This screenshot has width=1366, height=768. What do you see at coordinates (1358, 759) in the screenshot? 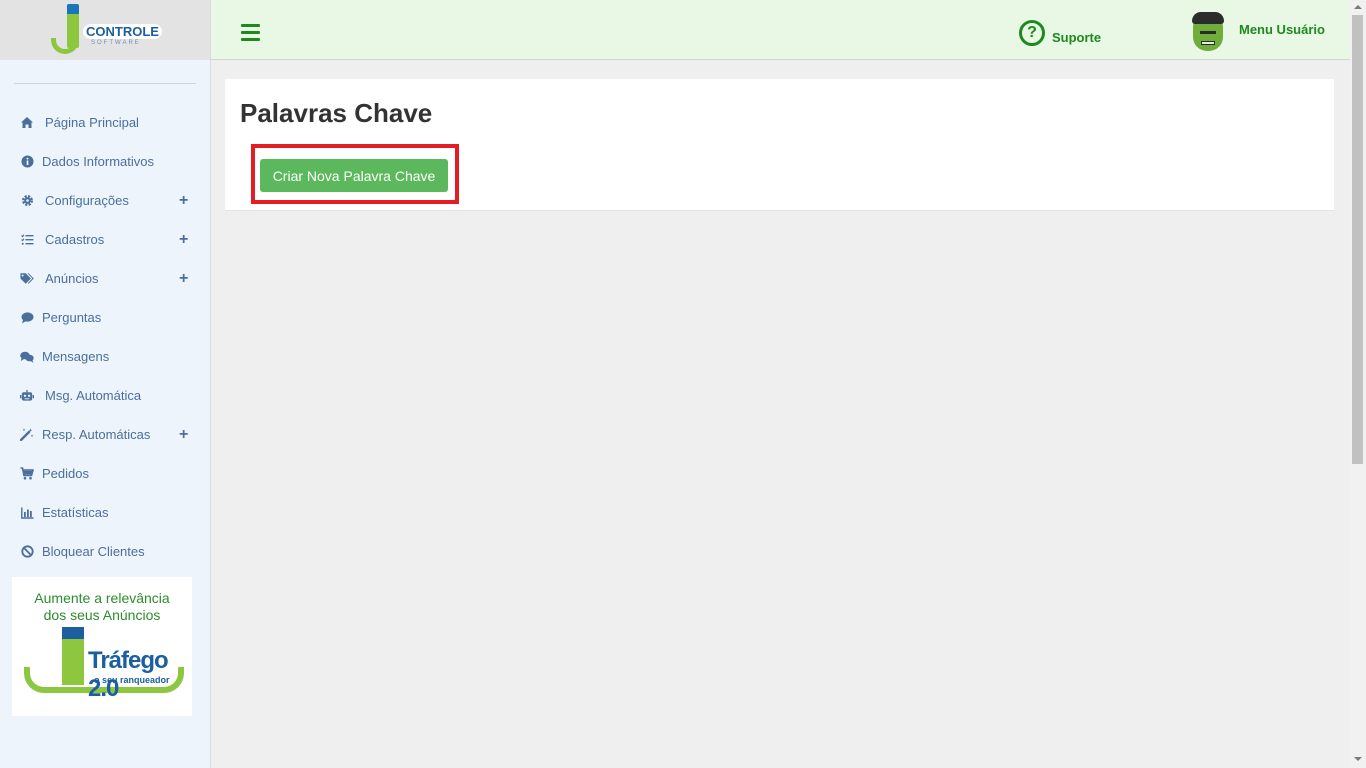
I see `scroll-down-icon` at bounding box center [1358, 759].